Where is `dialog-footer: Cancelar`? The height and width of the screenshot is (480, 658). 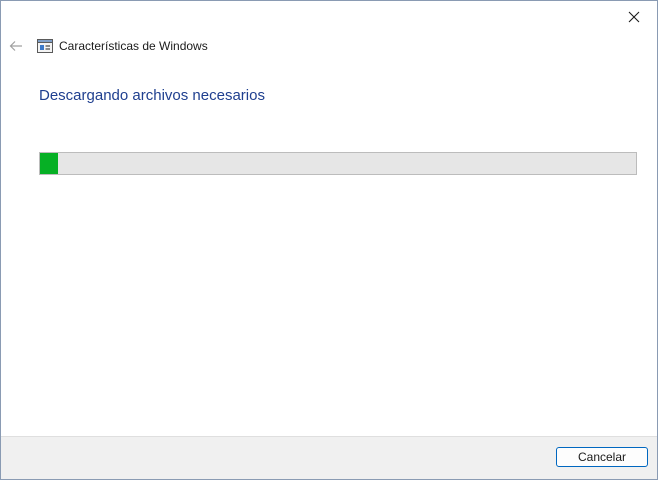
dialog-footer: Cancelar is located at coordinates (329, 457).